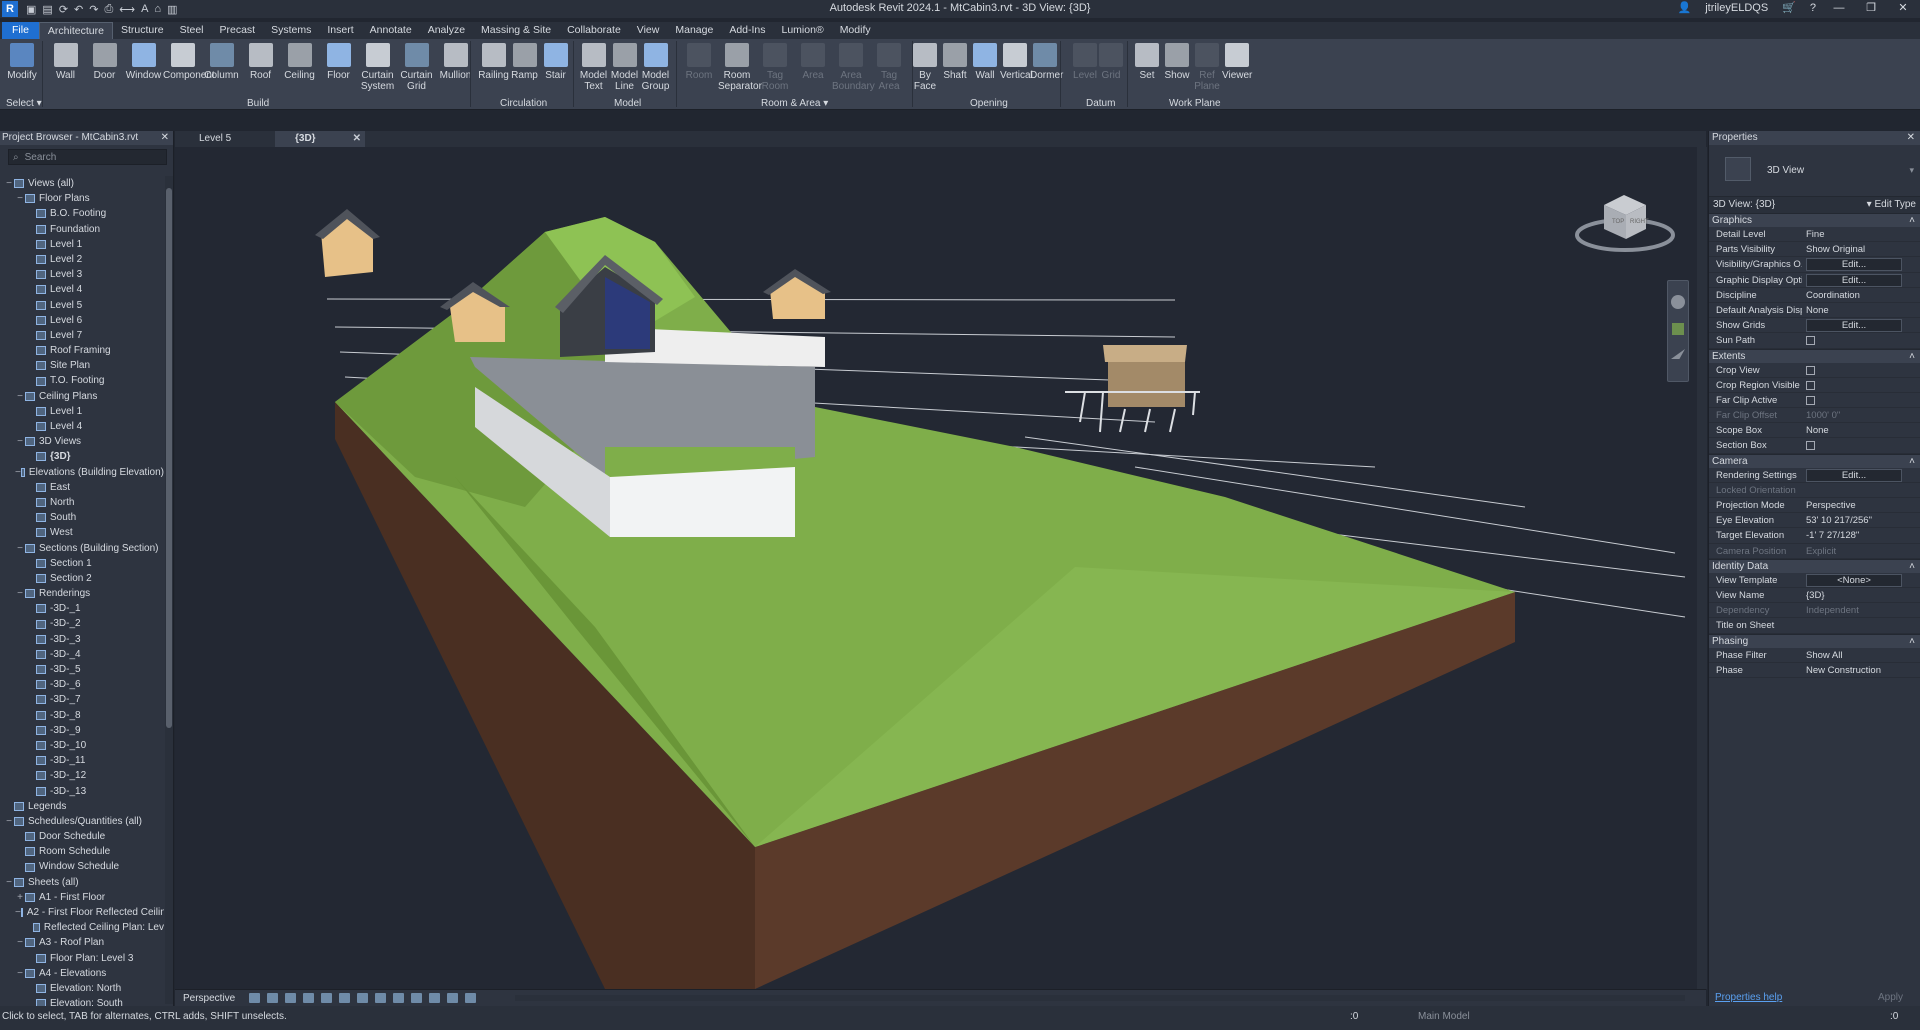 The image size is (1920, 1030). What do you see at coordinates (1861, 520) in the screenshot?
I see `prop-value: 53' 10 217/256"` at bounding box center [1861, 520].